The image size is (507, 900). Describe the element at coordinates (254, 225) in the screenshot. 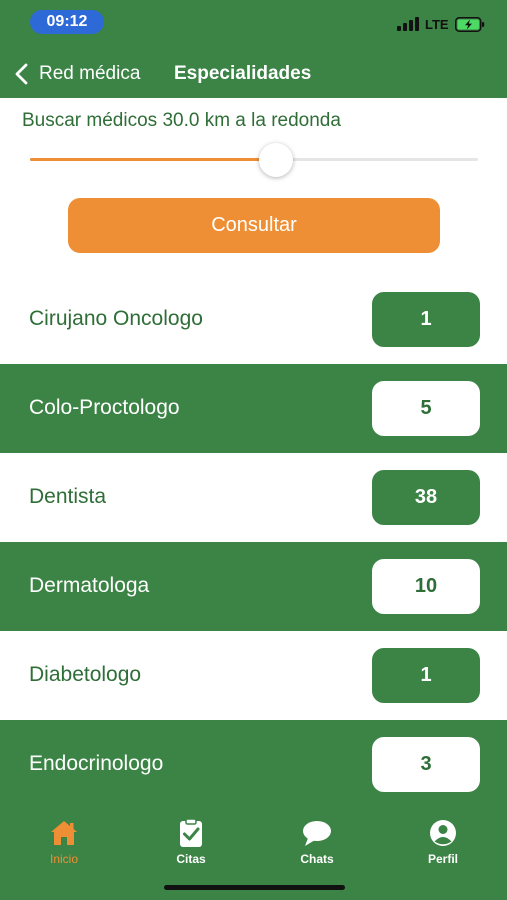

I see `consult-button: Consultar` at that location.